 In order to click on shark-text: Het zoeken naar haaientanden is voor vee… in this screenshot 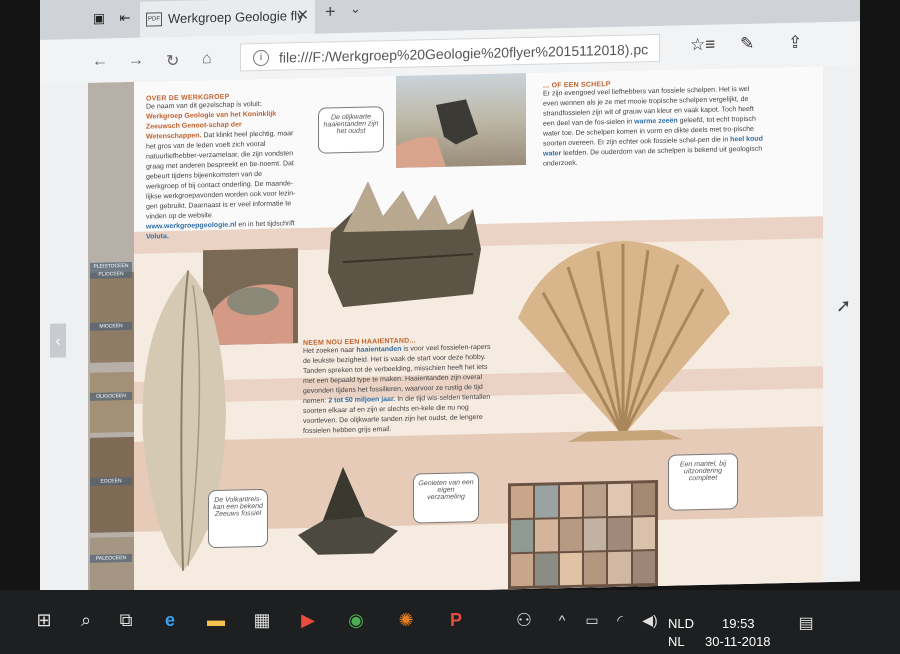, I will do `click(397, 389)`.